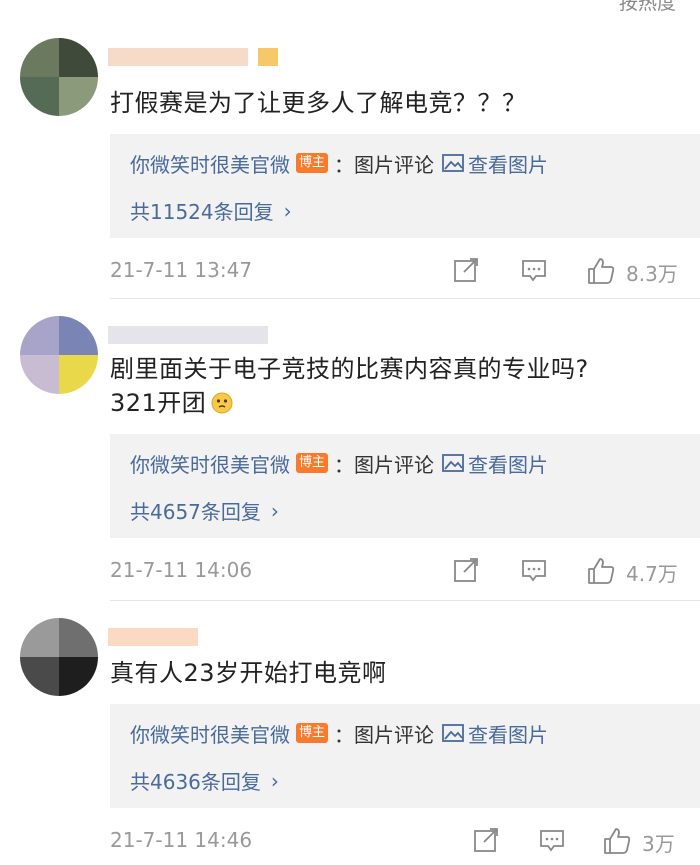 The height and width of the screenshot is (865, 700). I want to click on comment-date: 21-7-11 14:46, so click(181, 840).